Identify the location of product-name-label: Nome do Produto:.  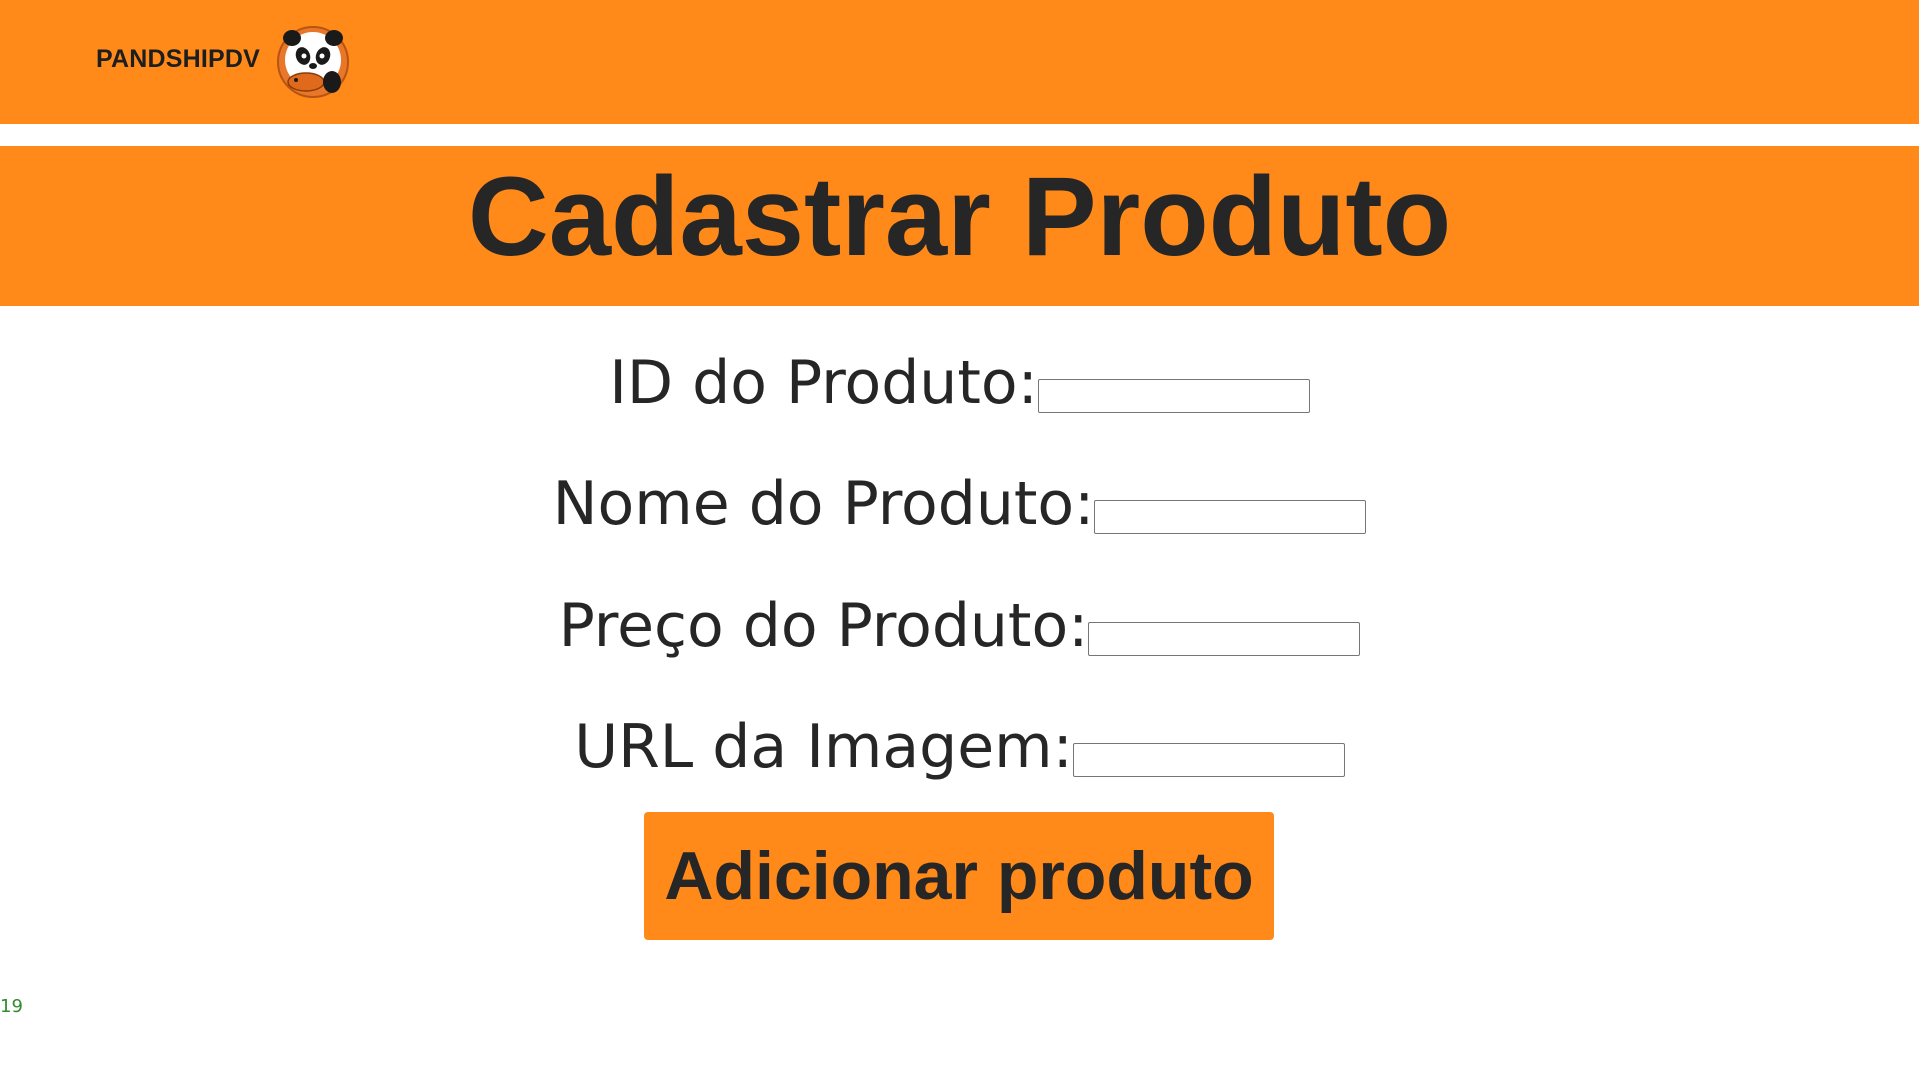
(823, 504).